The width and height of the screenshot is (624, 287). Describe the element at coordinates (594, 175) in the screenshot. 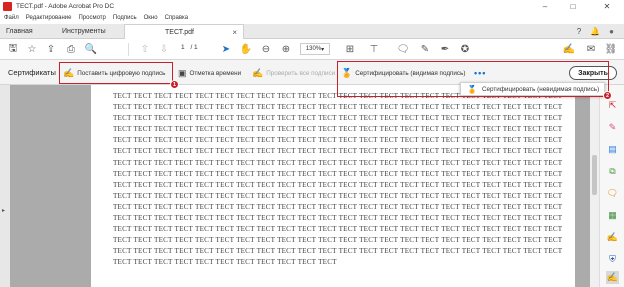

I see `scrollbar-thumb` at that location.